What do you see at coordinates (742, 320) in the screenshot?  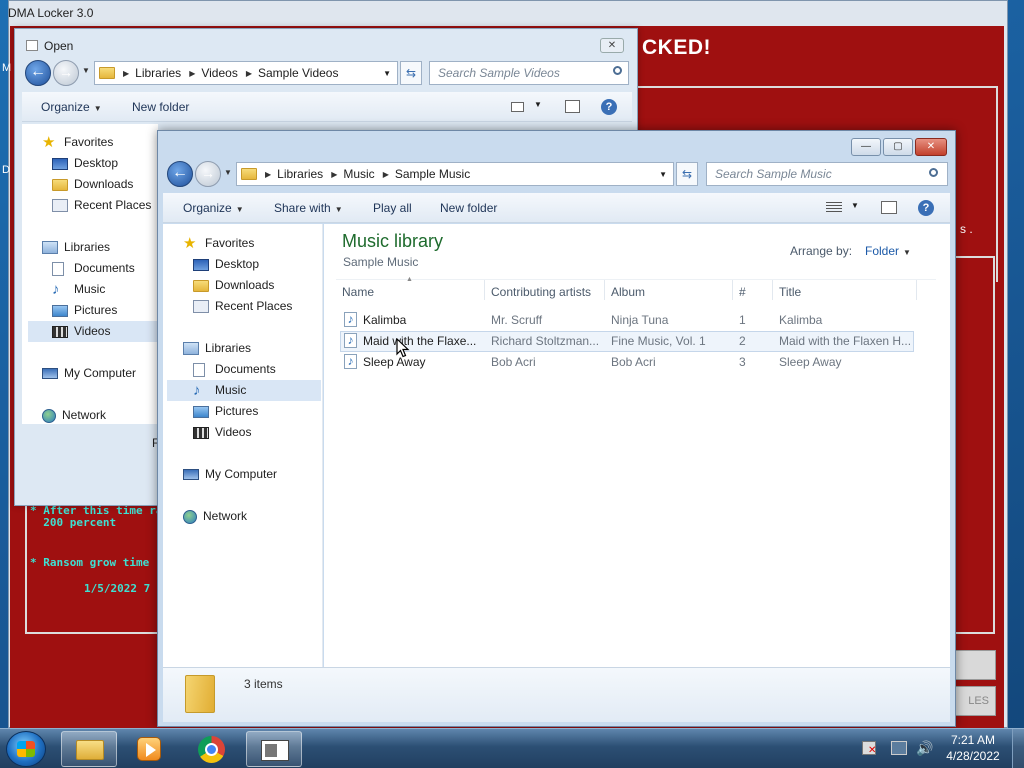 I see `cell-number: 1` at bounding box center [742, 320].